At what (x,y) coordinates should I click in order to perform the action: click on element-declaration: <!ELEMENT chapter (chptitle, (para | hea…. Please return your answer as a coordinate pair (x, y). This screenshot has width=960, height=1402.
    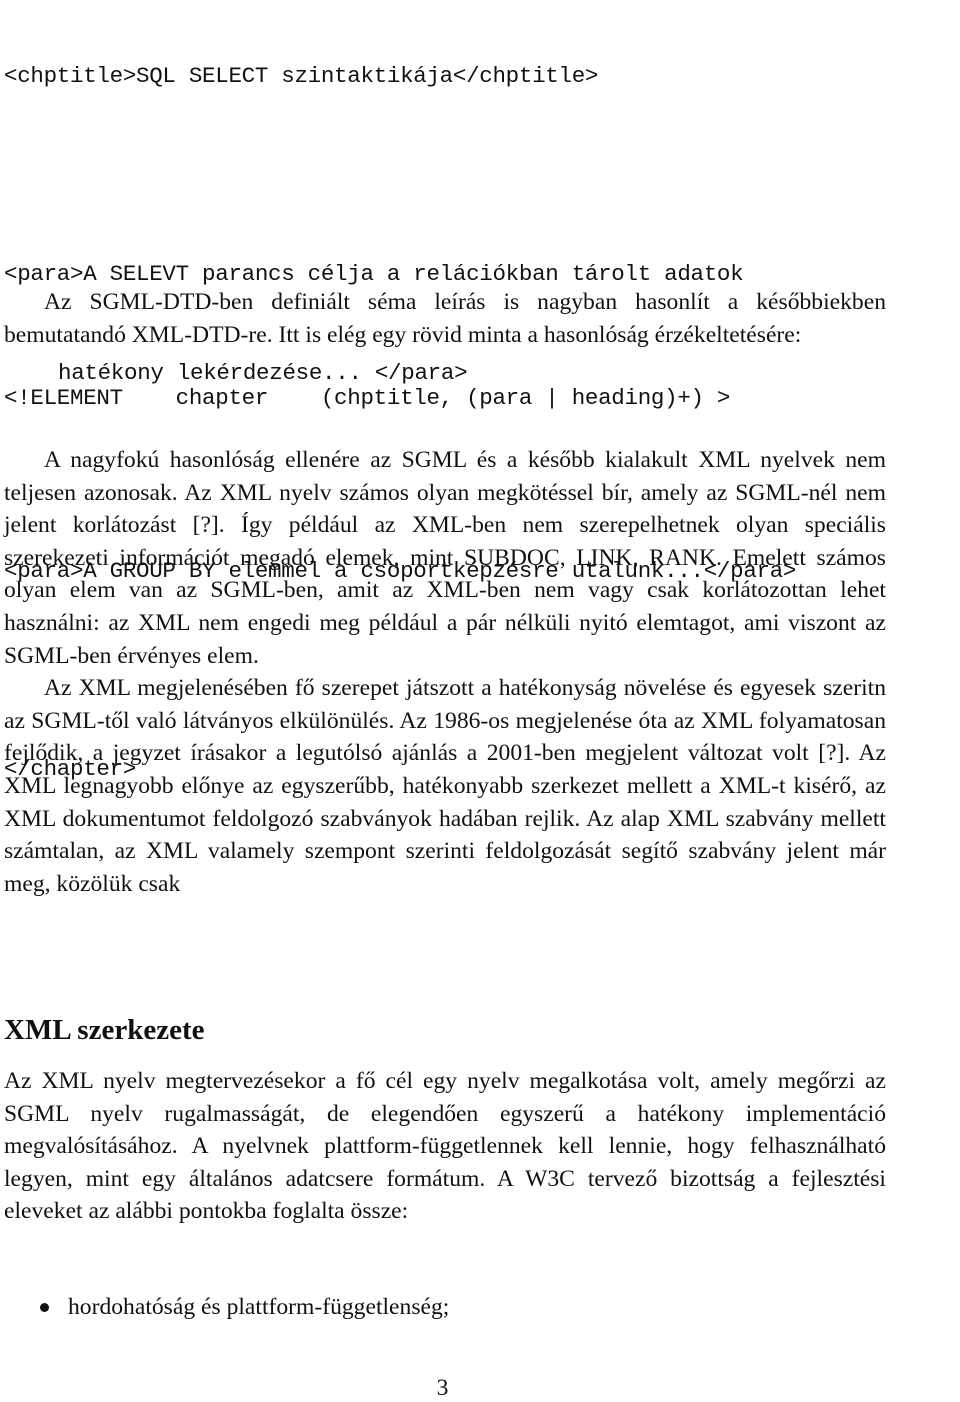
    Looking at the image, I should click on (367, 398).